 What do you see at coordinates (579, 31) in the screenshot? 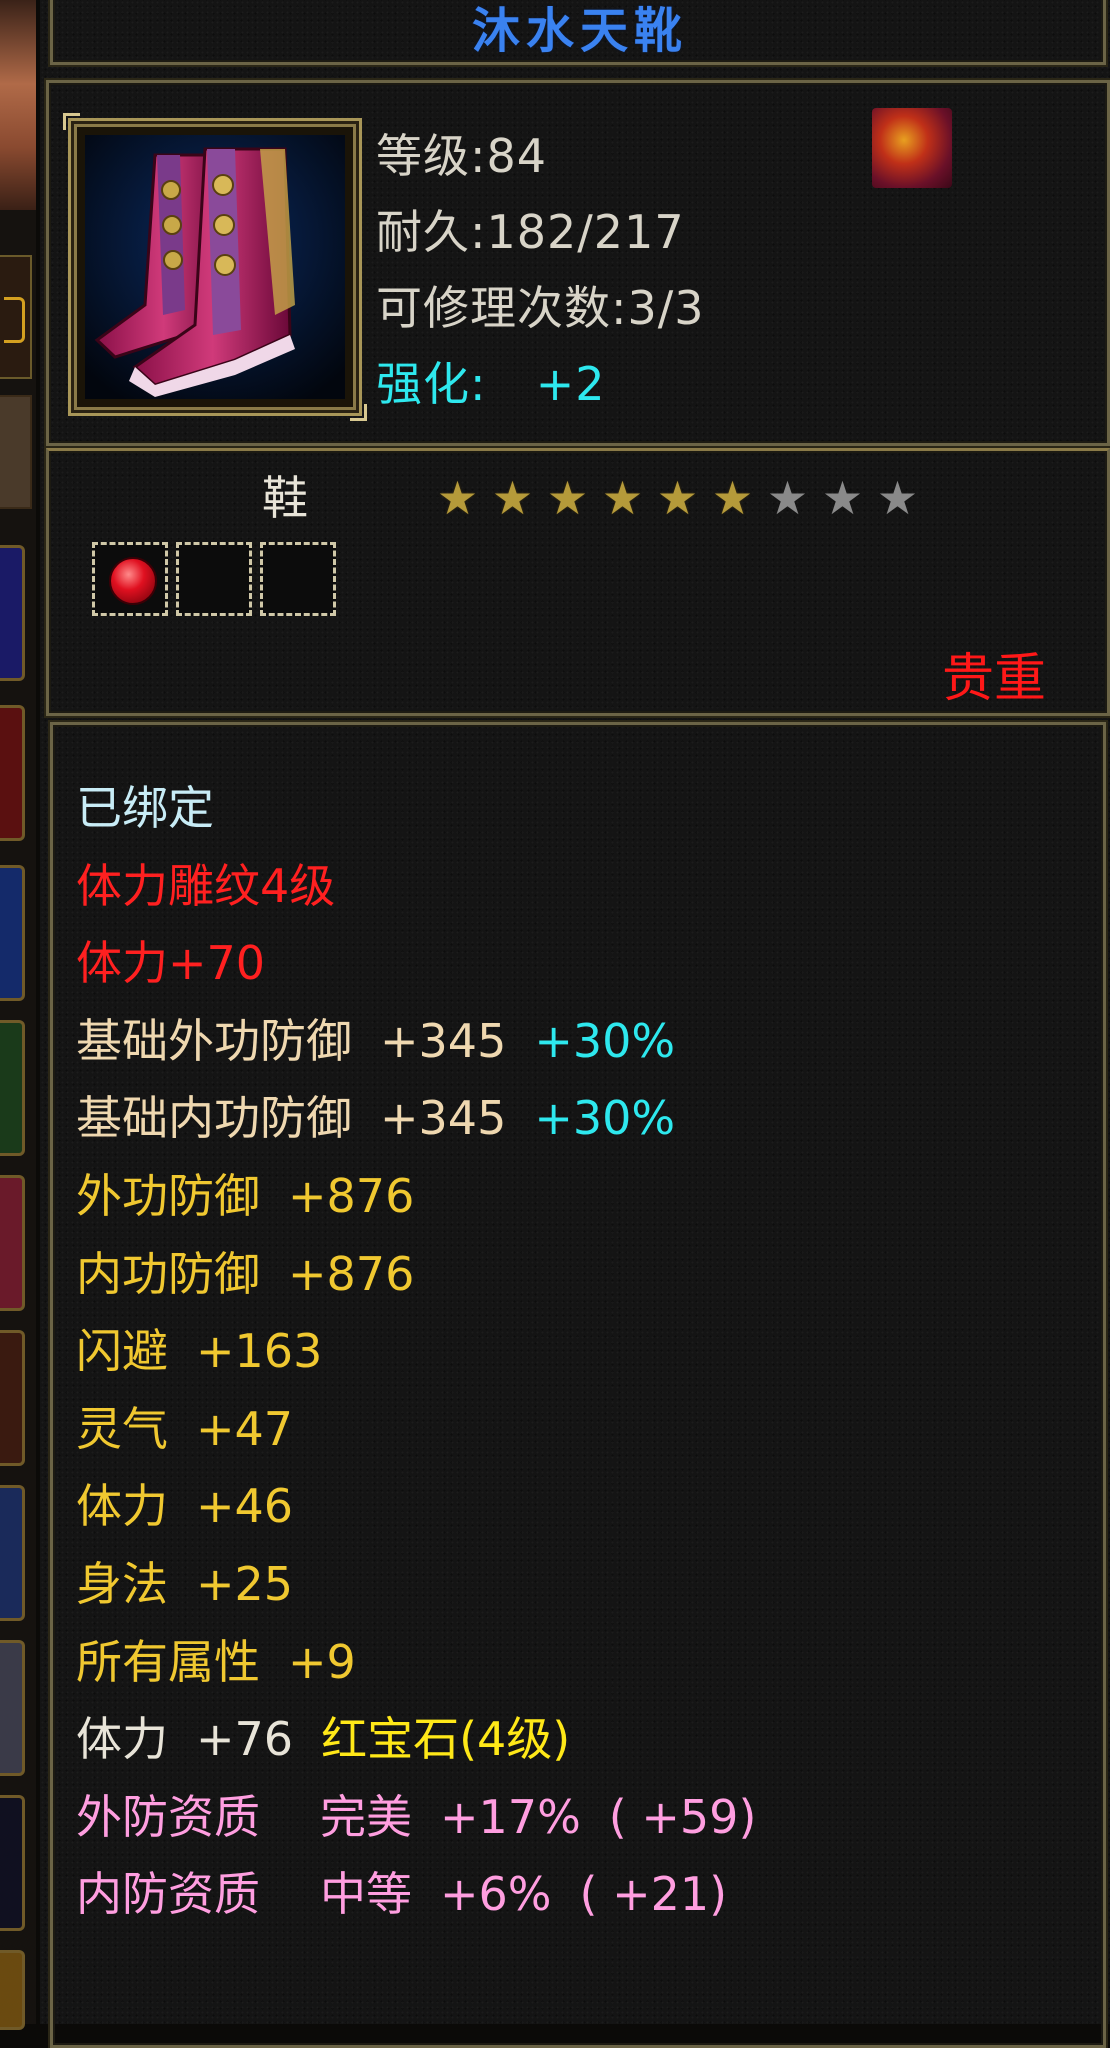
I see `item-name: 沐水天靴` at bounding box center [579, 31].